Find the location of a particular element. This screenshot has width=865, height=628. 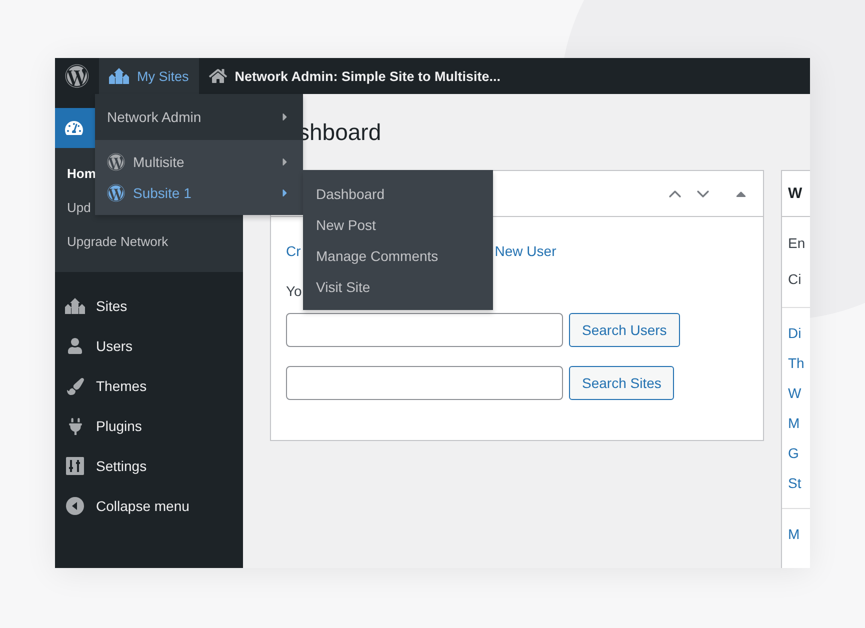

flyout-item: Visit Site is located at coordinates (398, 286).